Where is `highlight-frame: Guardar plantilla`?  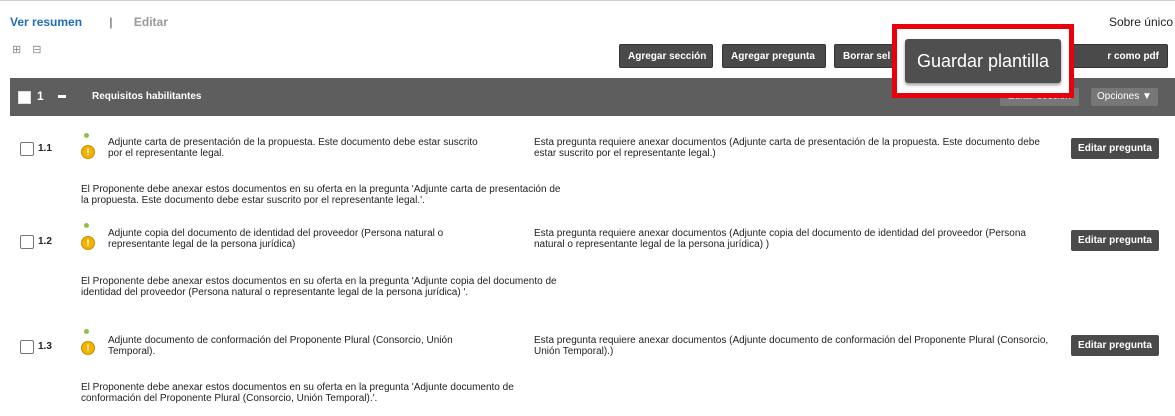
highlight-frame: Guardar plantilla is located at coordinates (983, 61).